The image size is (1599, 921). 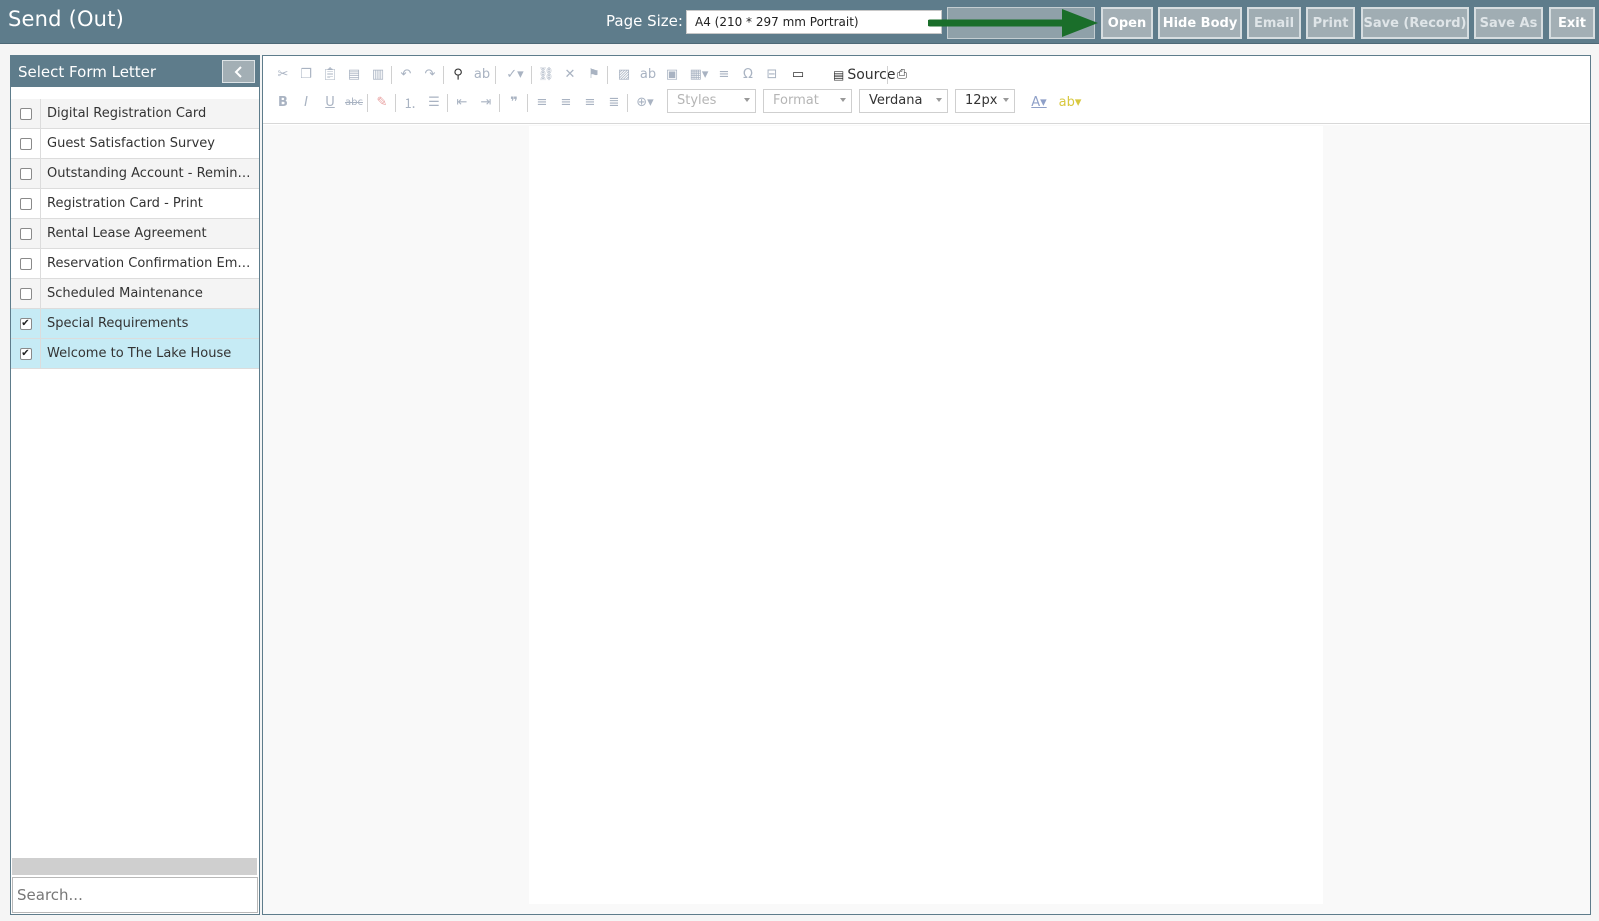 What do you see at coordinates (814, 22) in the screenshot?
I see `page-size-select: A4 (210 * 297 mm Portrait)` at bounding box center [814, 22].